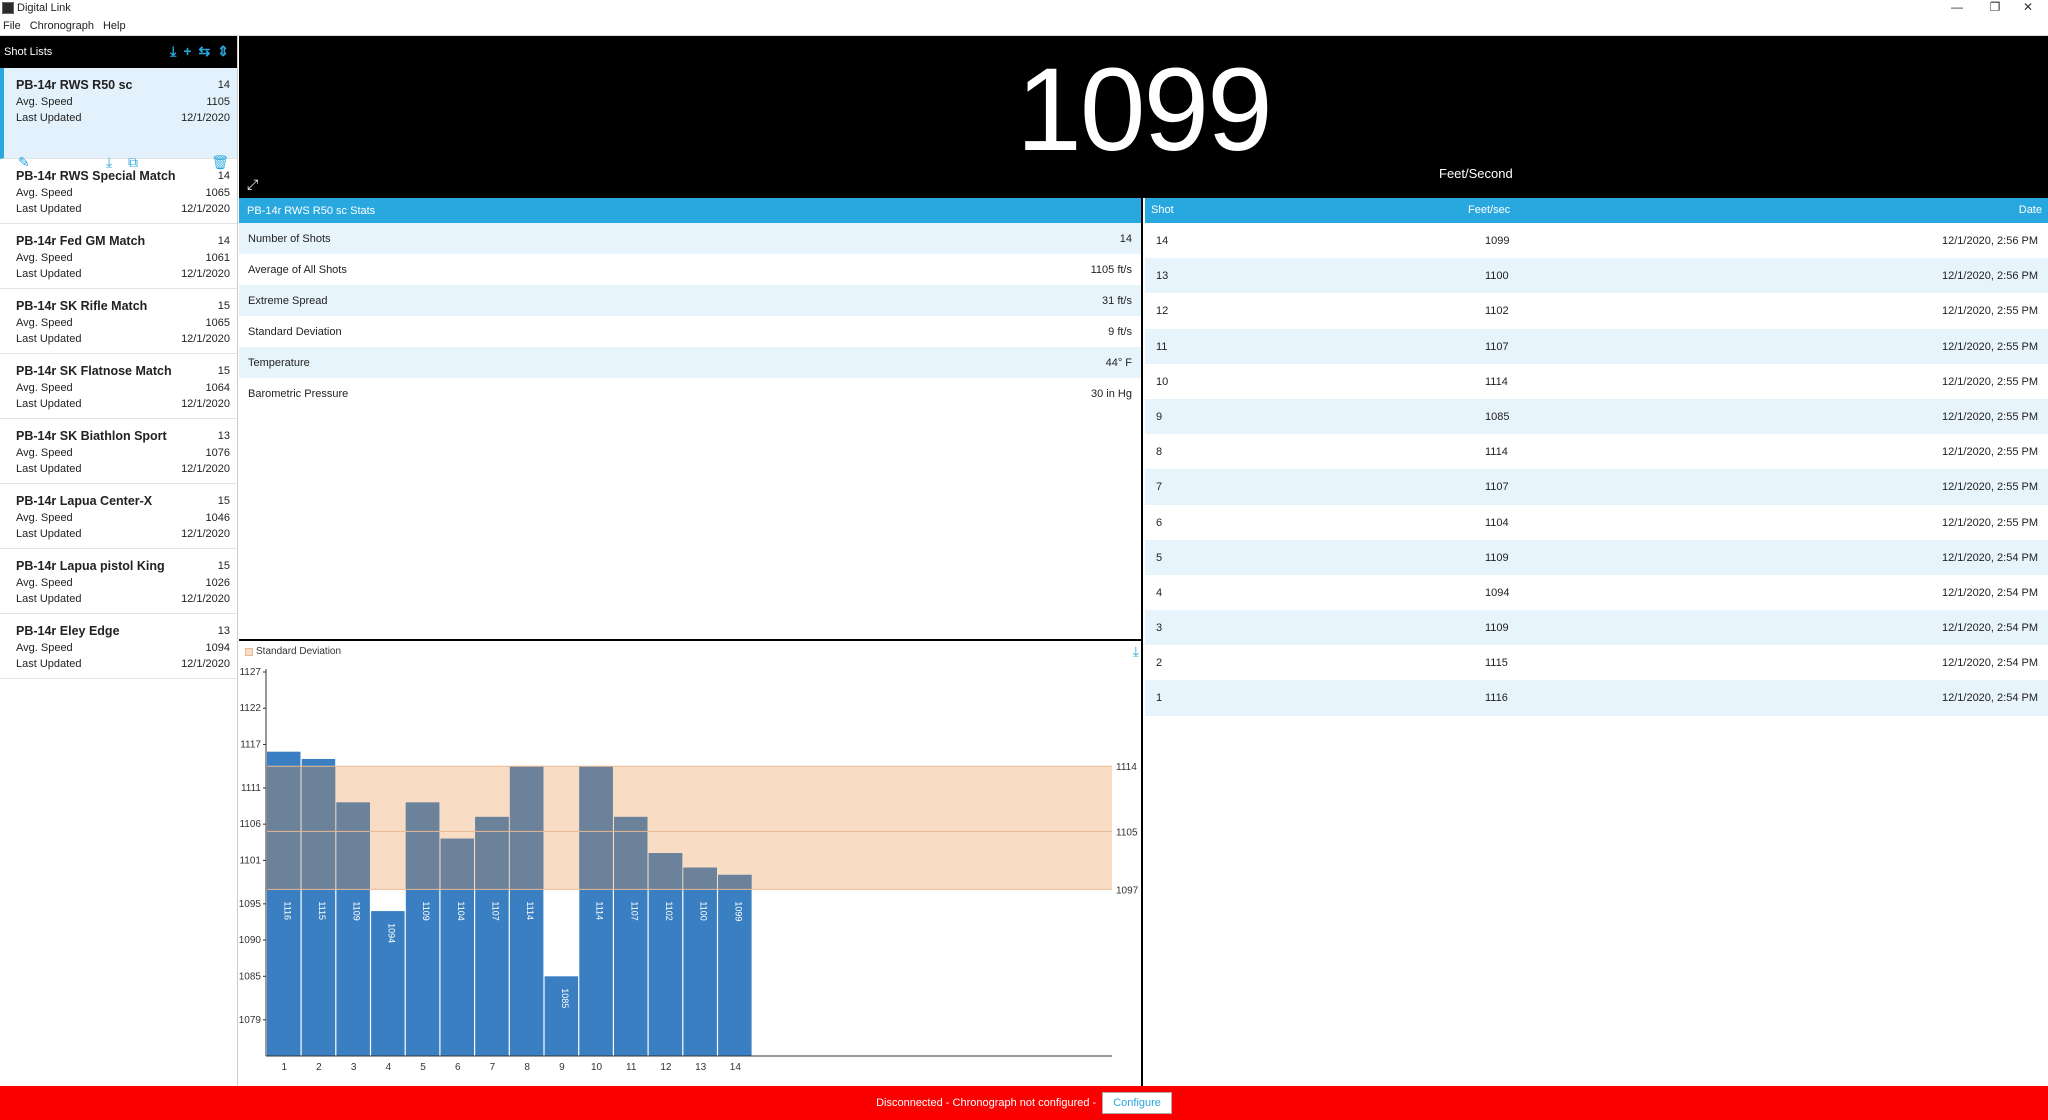  What do you see at coordinates (1496, 663) in the screenshot?
I see `shot-speed: 1115` at bounding box center [1496, 663].